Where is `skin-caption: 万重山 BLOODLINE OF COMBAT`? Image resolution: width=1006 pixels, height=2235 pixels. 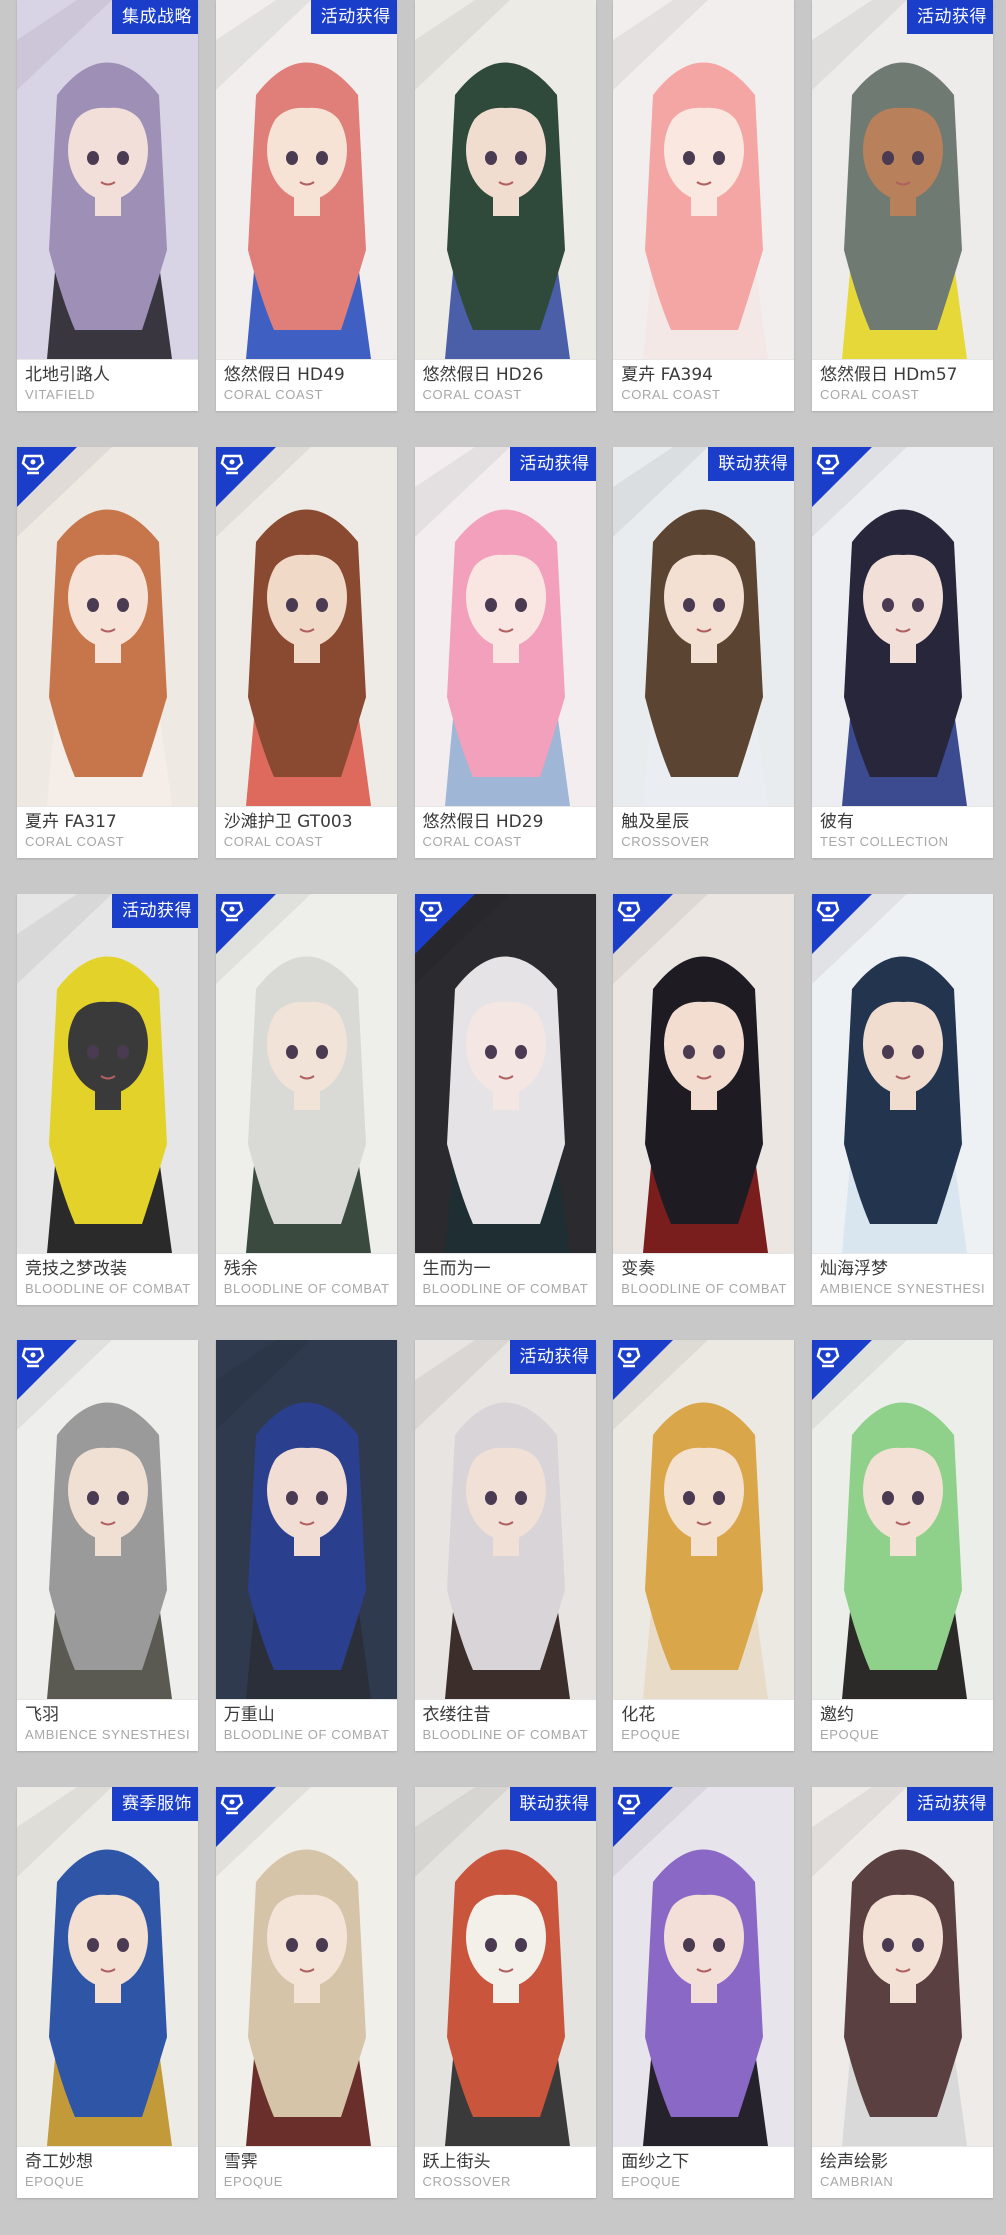 skin-caption: 万重山 BLOODLINE OF COMBAT is located at coordinates (306, 1725).